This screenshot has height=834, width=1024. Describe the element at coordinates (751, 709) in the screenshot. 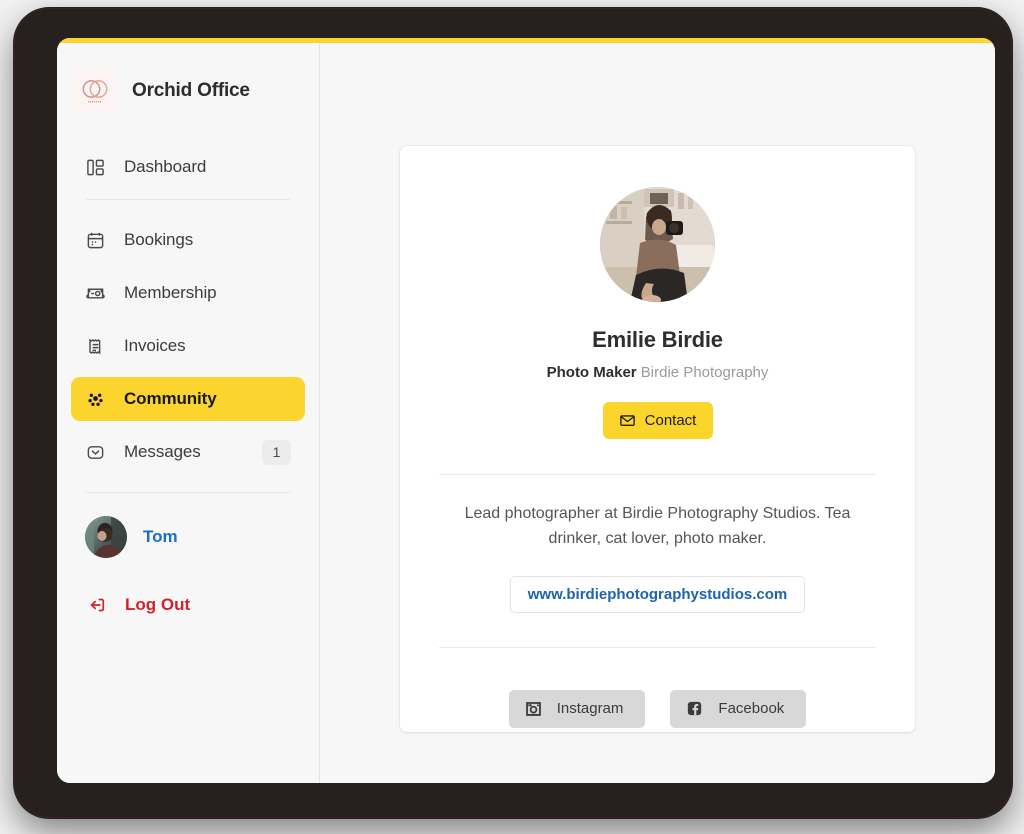

I see `facebook-label: Facebook` at that location.